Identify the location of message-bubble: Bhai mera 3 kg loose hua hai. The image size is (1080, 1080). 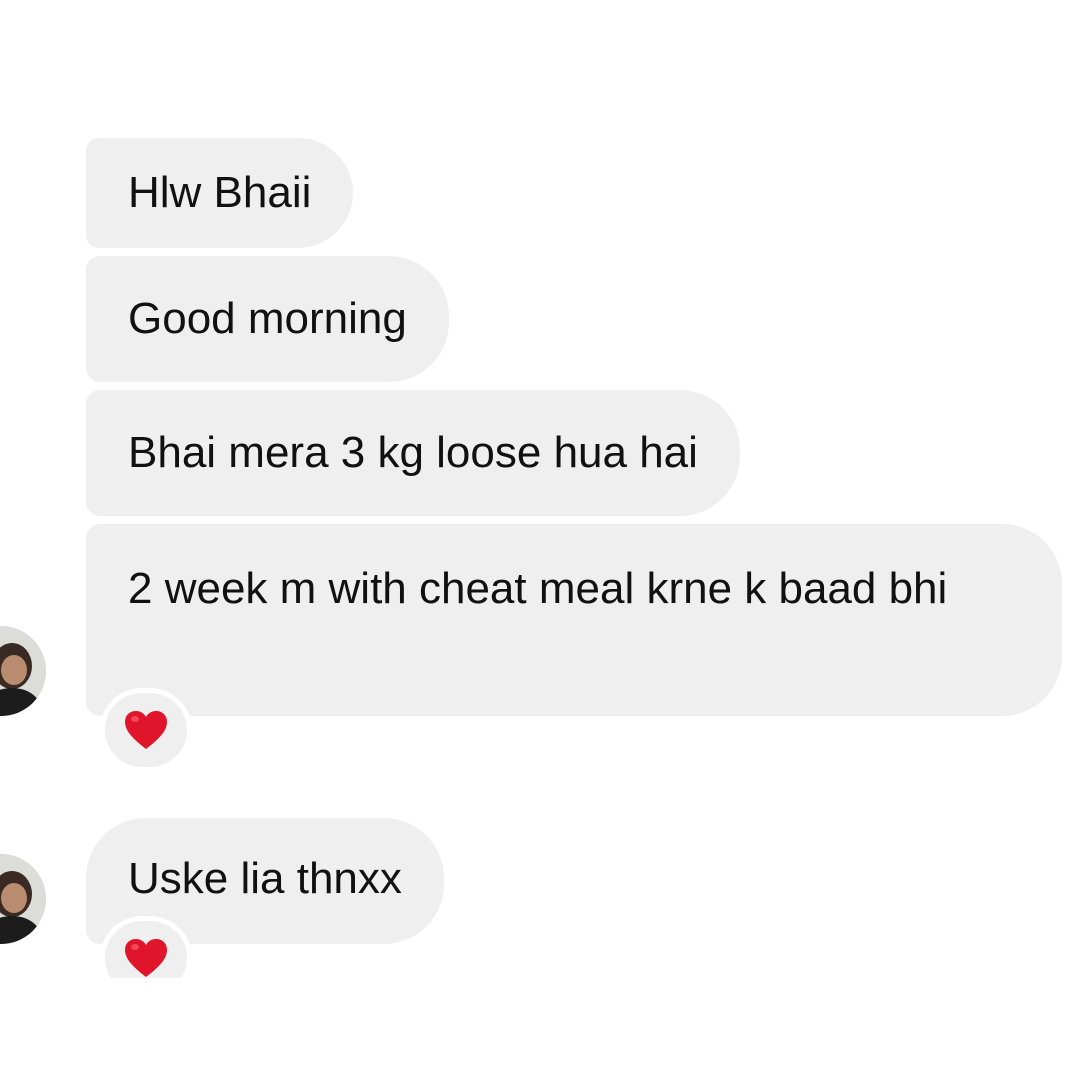
(413, 453).